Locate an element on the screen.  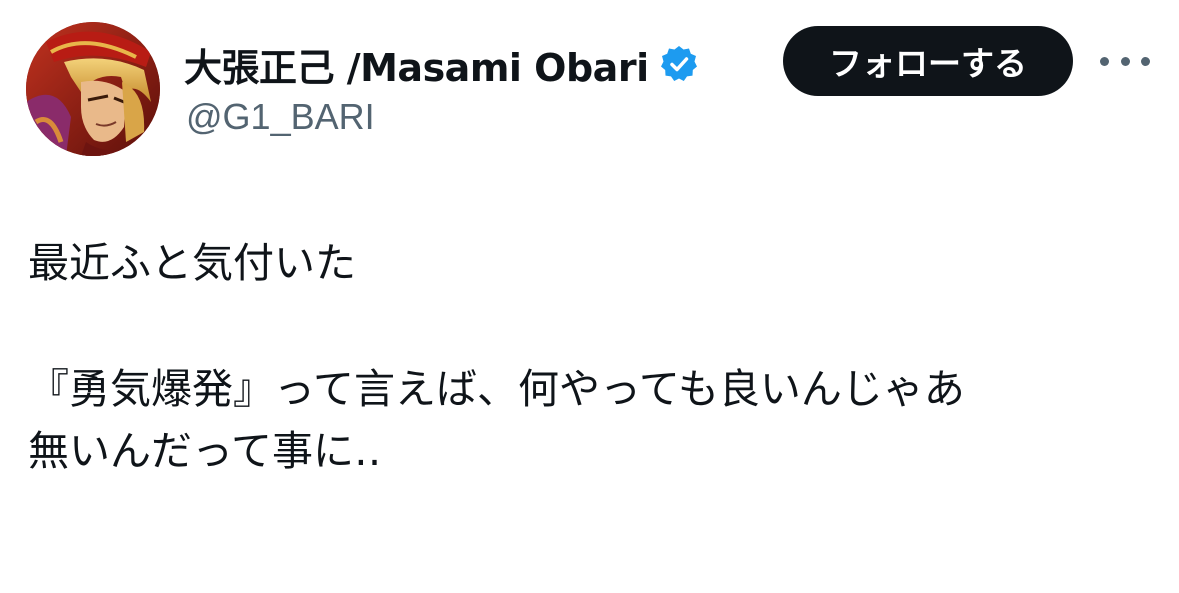
verified-badge-icon is located at coordinates (679, 64).